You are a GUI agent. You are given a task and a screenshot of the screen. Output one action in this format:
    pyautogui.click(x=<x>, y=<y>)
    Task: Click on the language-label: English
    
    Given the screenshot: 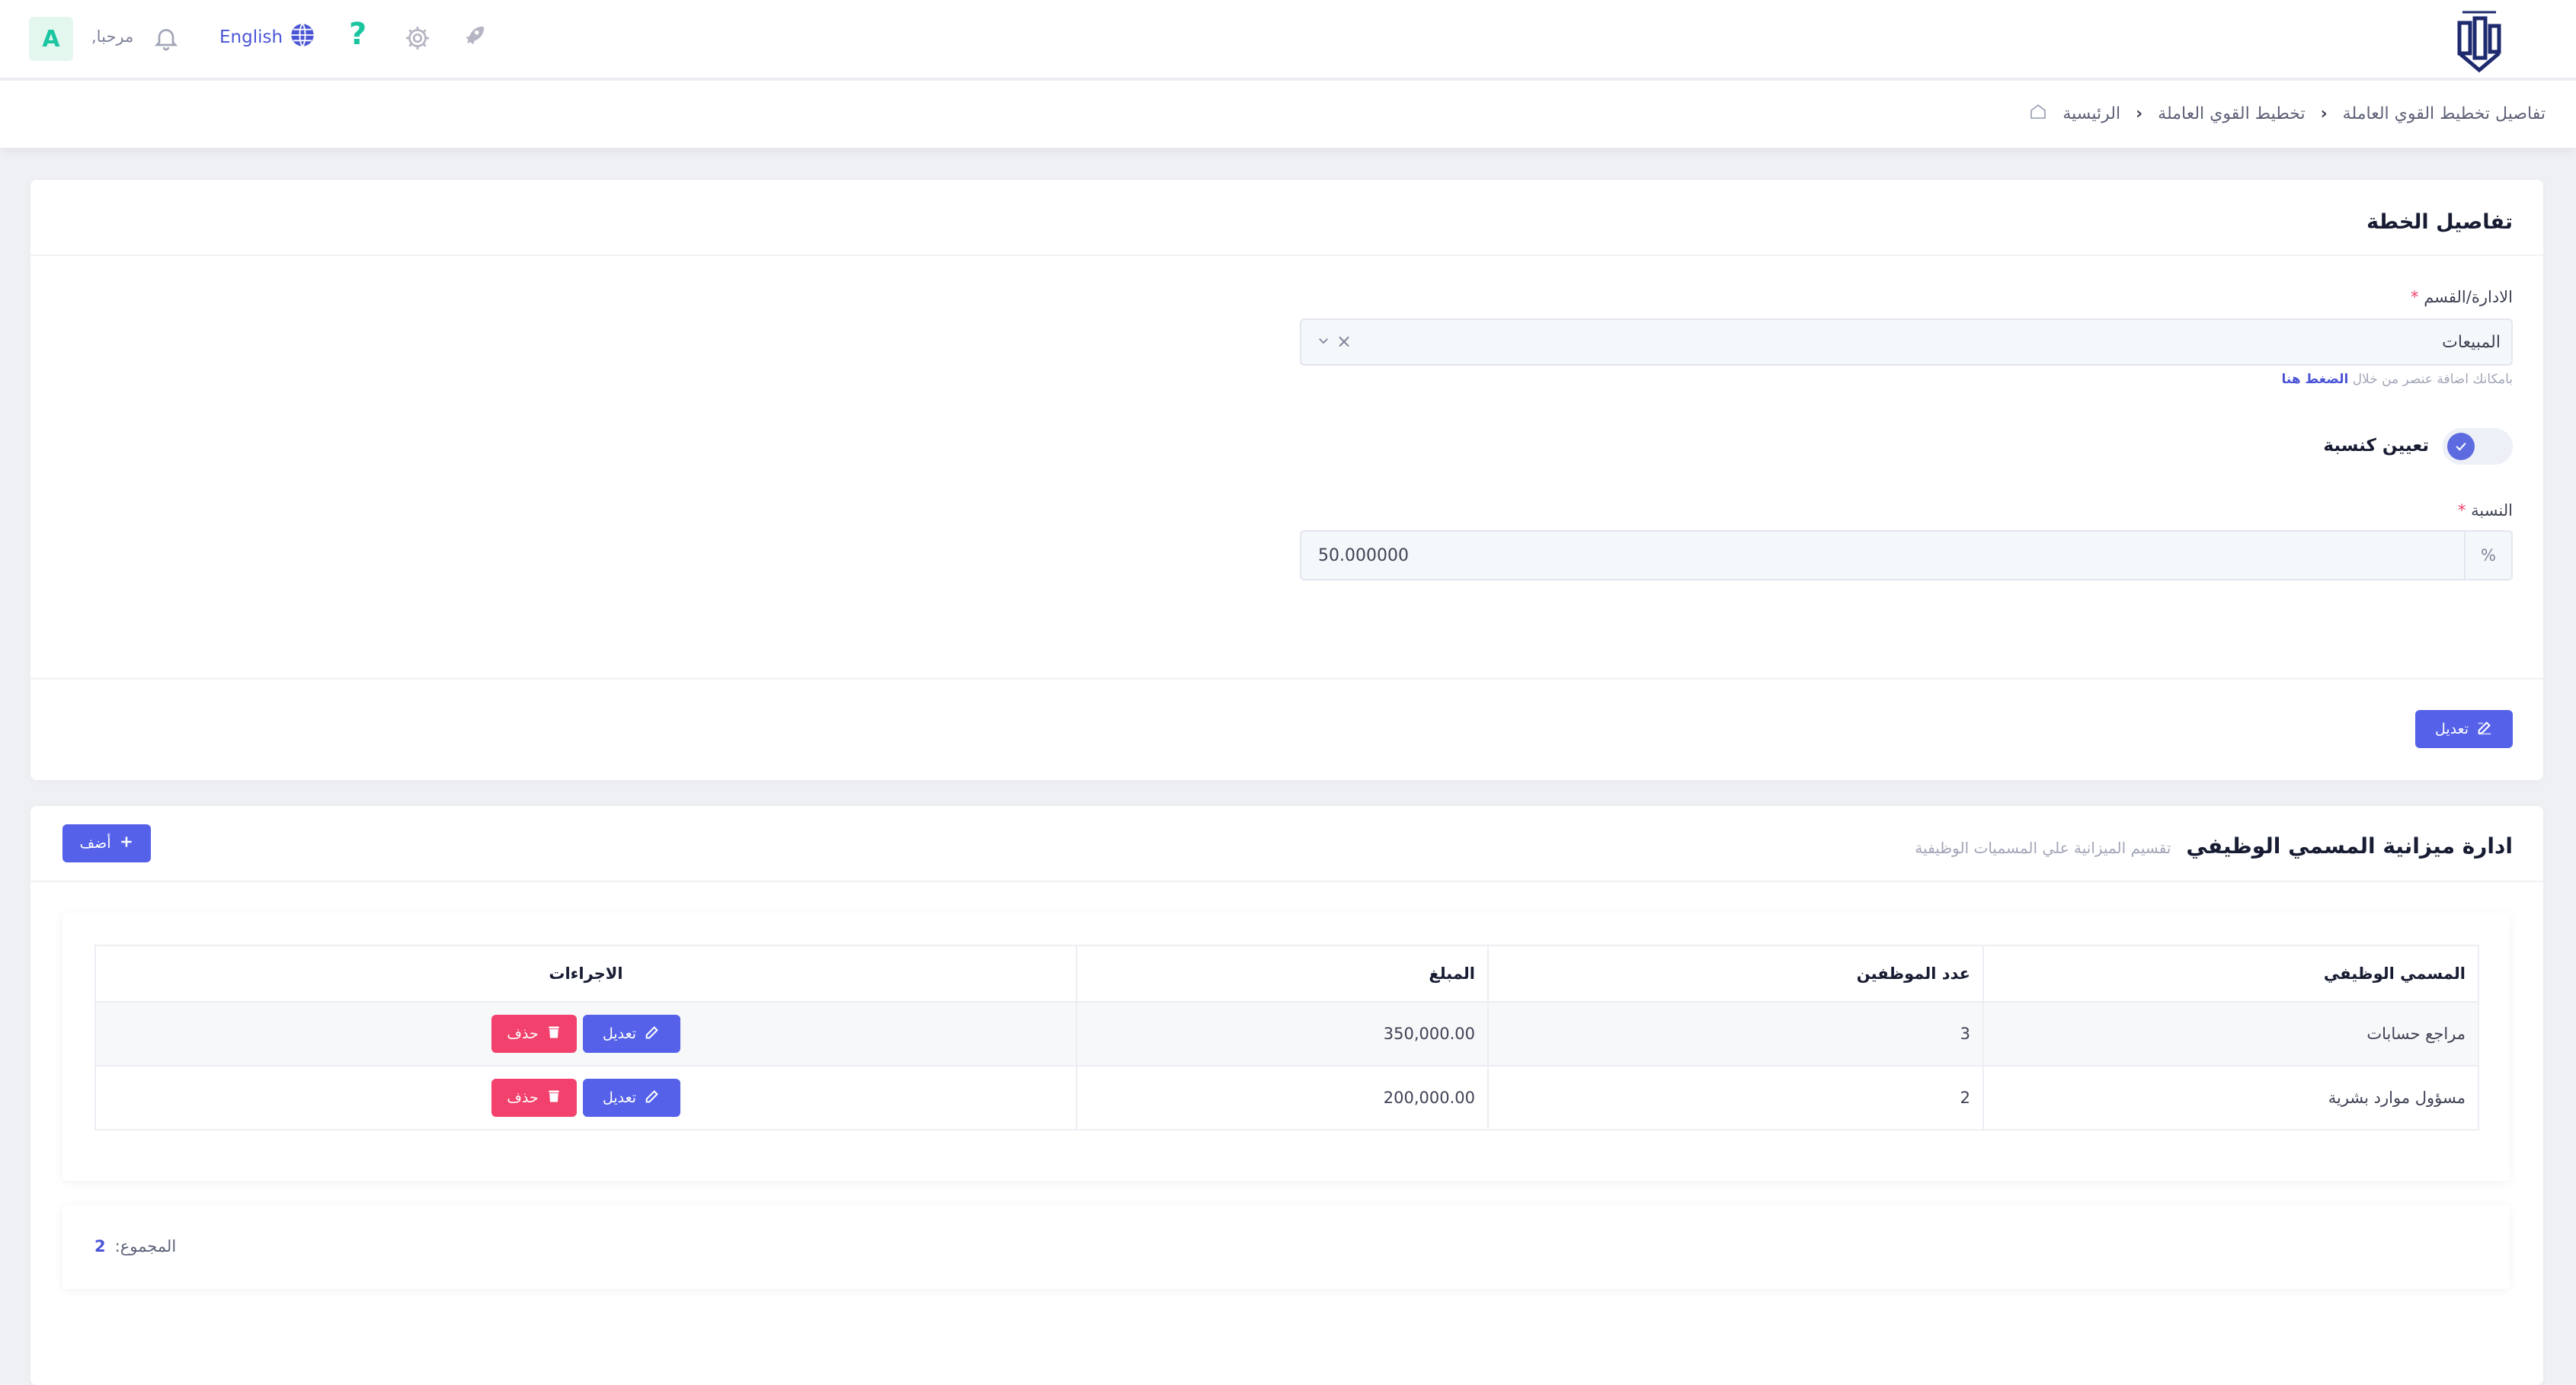 What is the action you would take?
    pyautogui.click(x=251, y=37)
    